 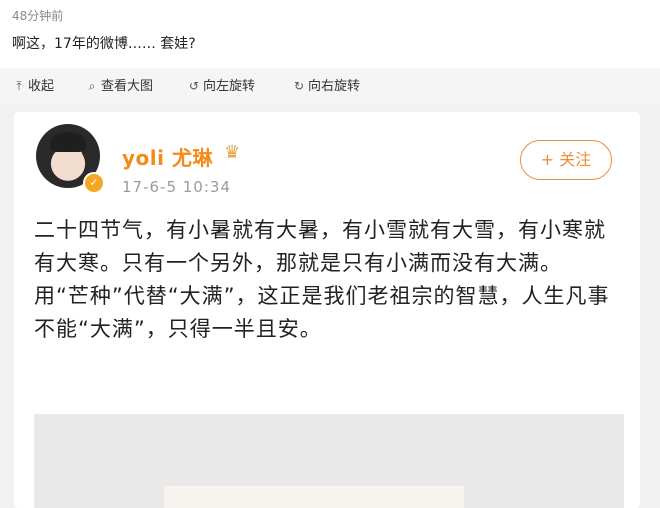 What do you see at coordinates (232, 152) in the screenshot?
I see `crown-icon: ♛` at bounding box center [232, 152].